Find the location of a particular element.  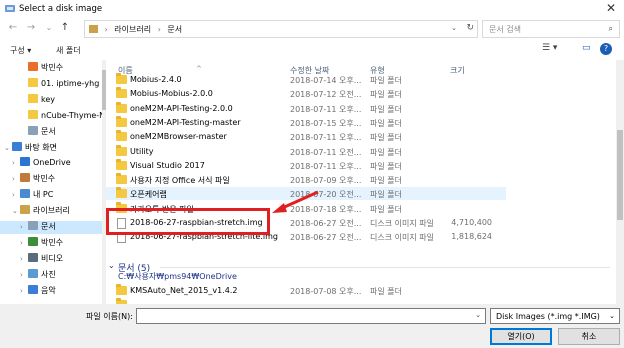

breadcrumb-libraries: 라이브러리 is located at coordinates (132, 29).